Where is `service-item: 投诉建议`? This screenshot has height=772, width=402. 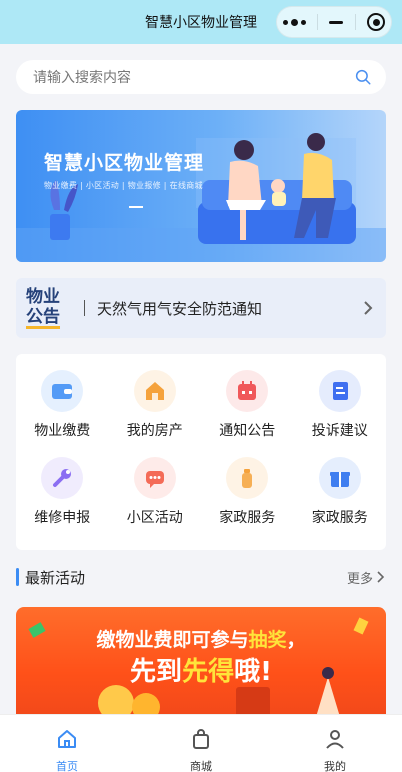 service-item: 投诉建议 is located at coordinates (340, 413).